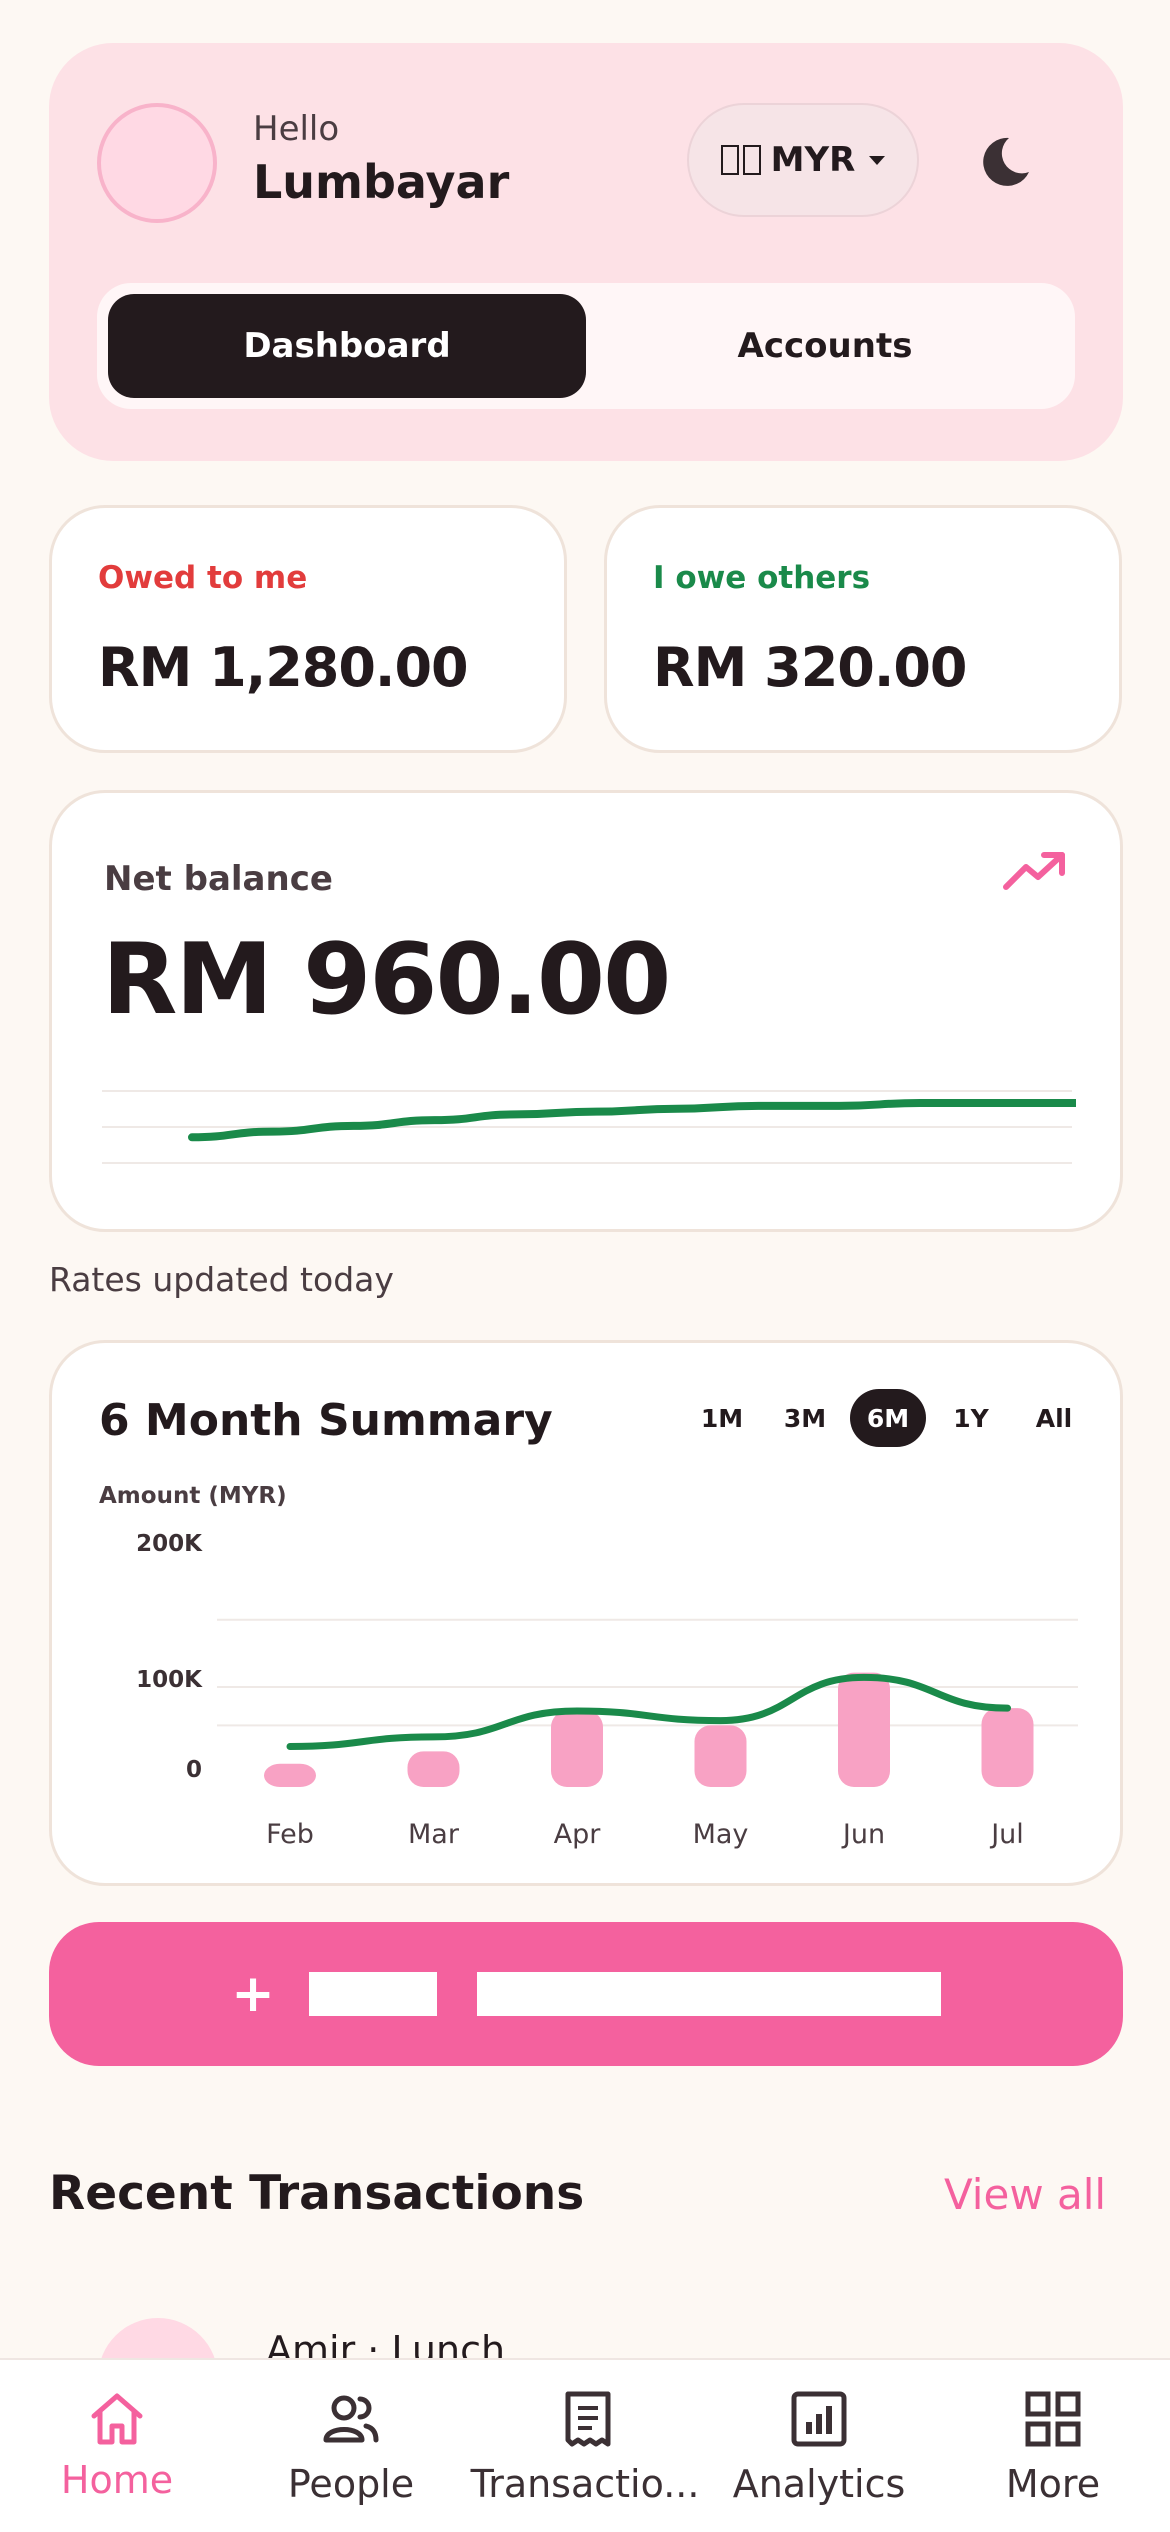 This screenshot has width=1170, height=2532. I want to click on bar-jun, so click(864, 1729).